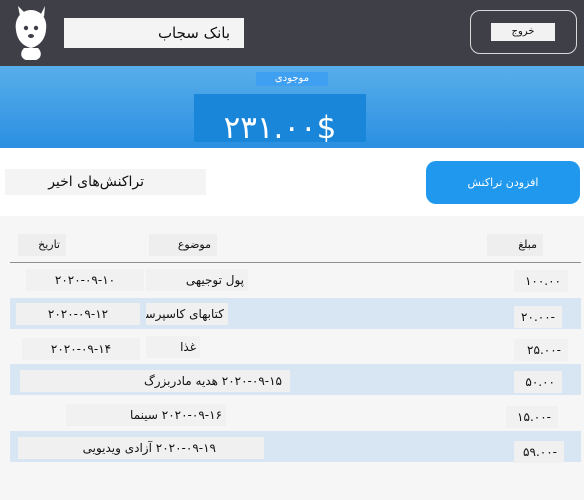 The height and width of the screenshot is (500, 584). Describe the element at coordinates (538, 317) in the screenshot. I see `row-amount: -۲۰.۰۰` at that location.